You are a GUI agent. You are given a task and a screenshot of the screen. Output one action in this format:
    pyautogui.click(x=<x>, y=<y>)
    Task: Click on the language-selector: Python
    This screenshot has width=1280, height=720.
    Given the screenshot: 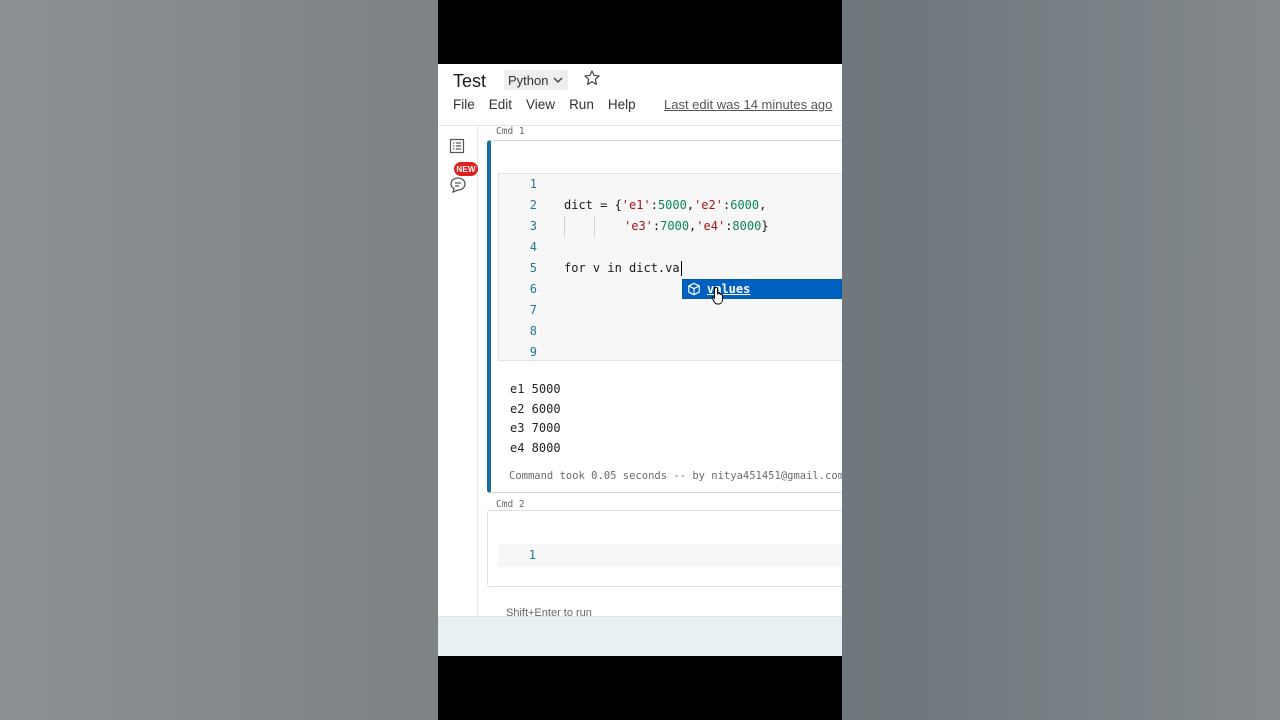 What is the action you would take?
    pyautogui.click(x=536, y=80)
    